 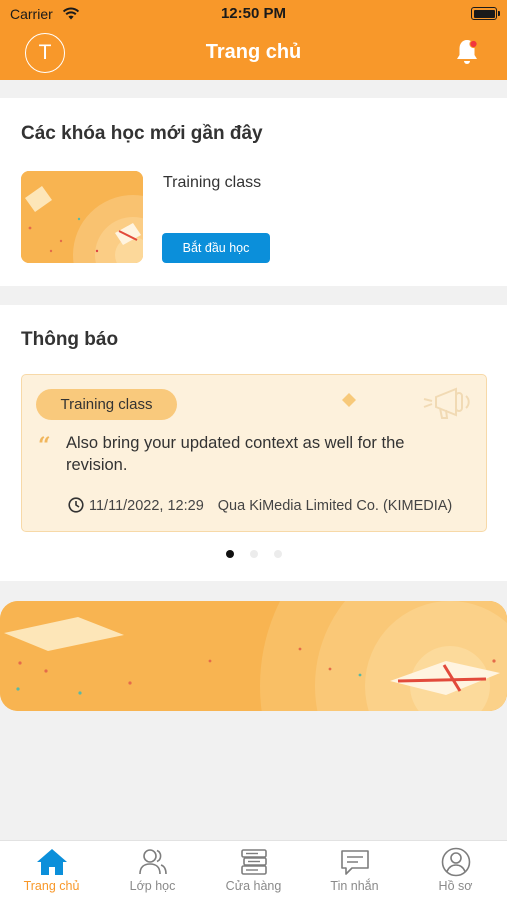 What do you see at coordinates (253, 886) in the screenshot?
I see `tab-label: Cửa hàng` at bounding box center [253, 886].